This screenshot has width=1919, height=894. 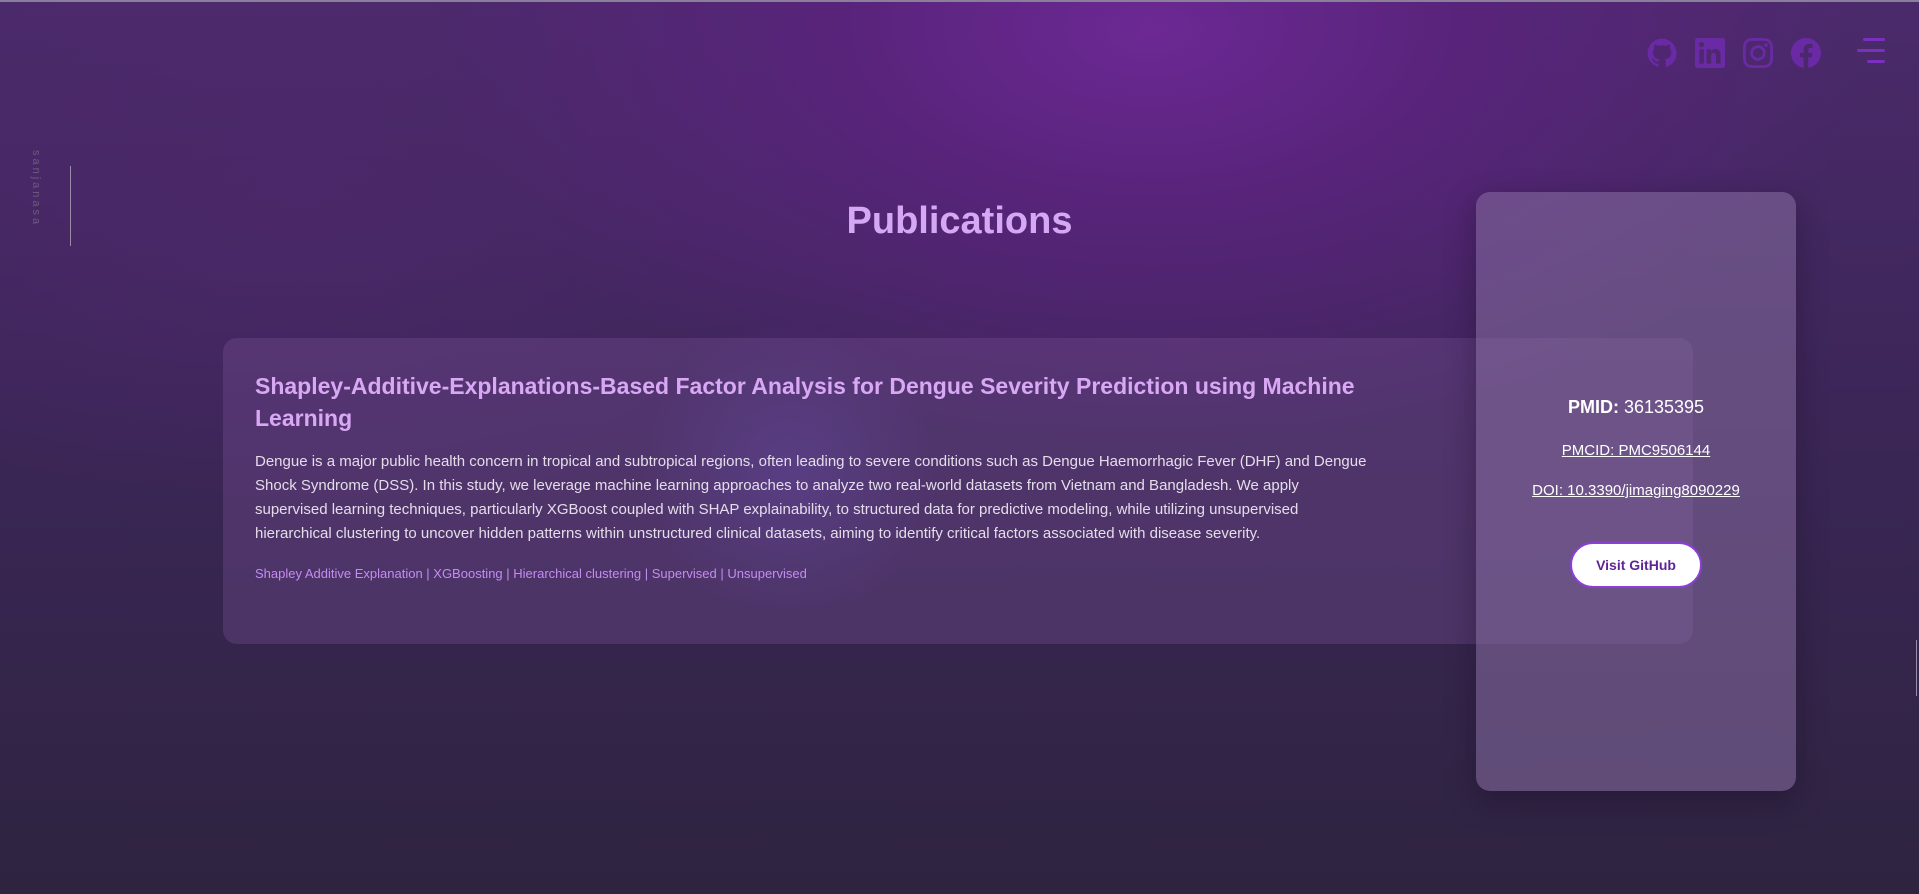 I want to click on pmid: PMID: 36135395, so click(x=1636, y=407).